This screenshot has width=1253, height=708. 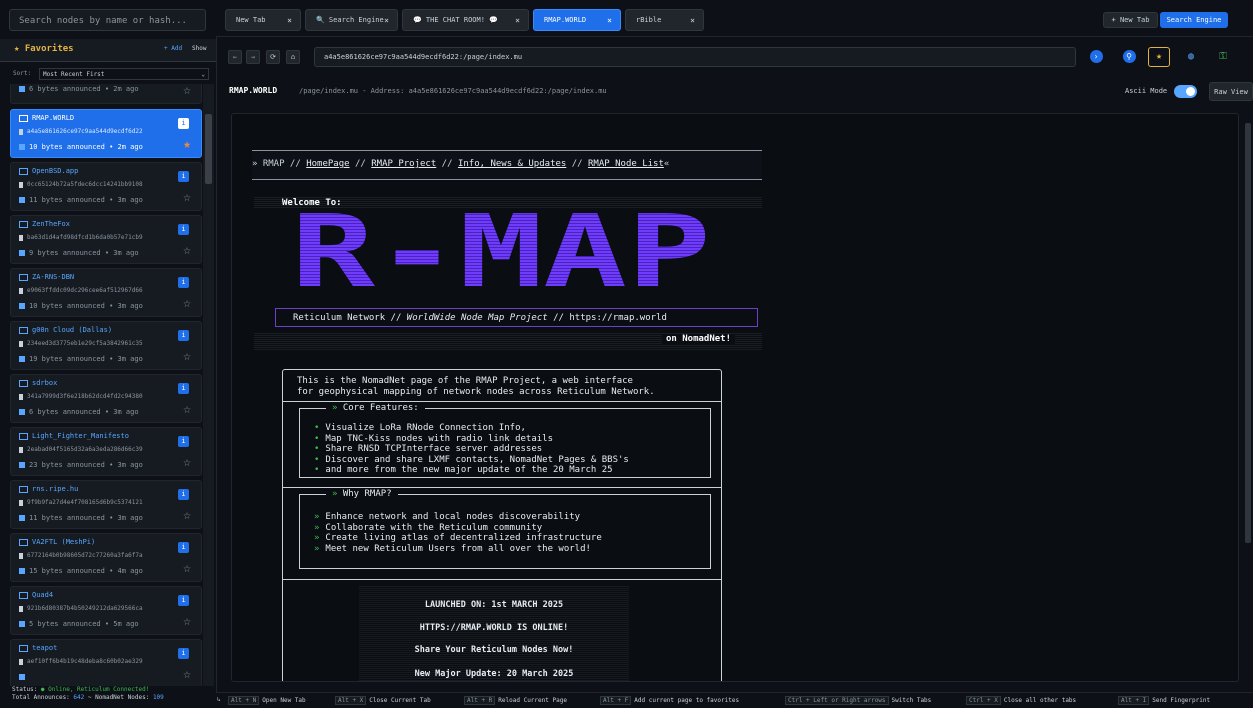 I want to click on nav-link-rmap-project: RMAP Project, so click(x=403, y=164).